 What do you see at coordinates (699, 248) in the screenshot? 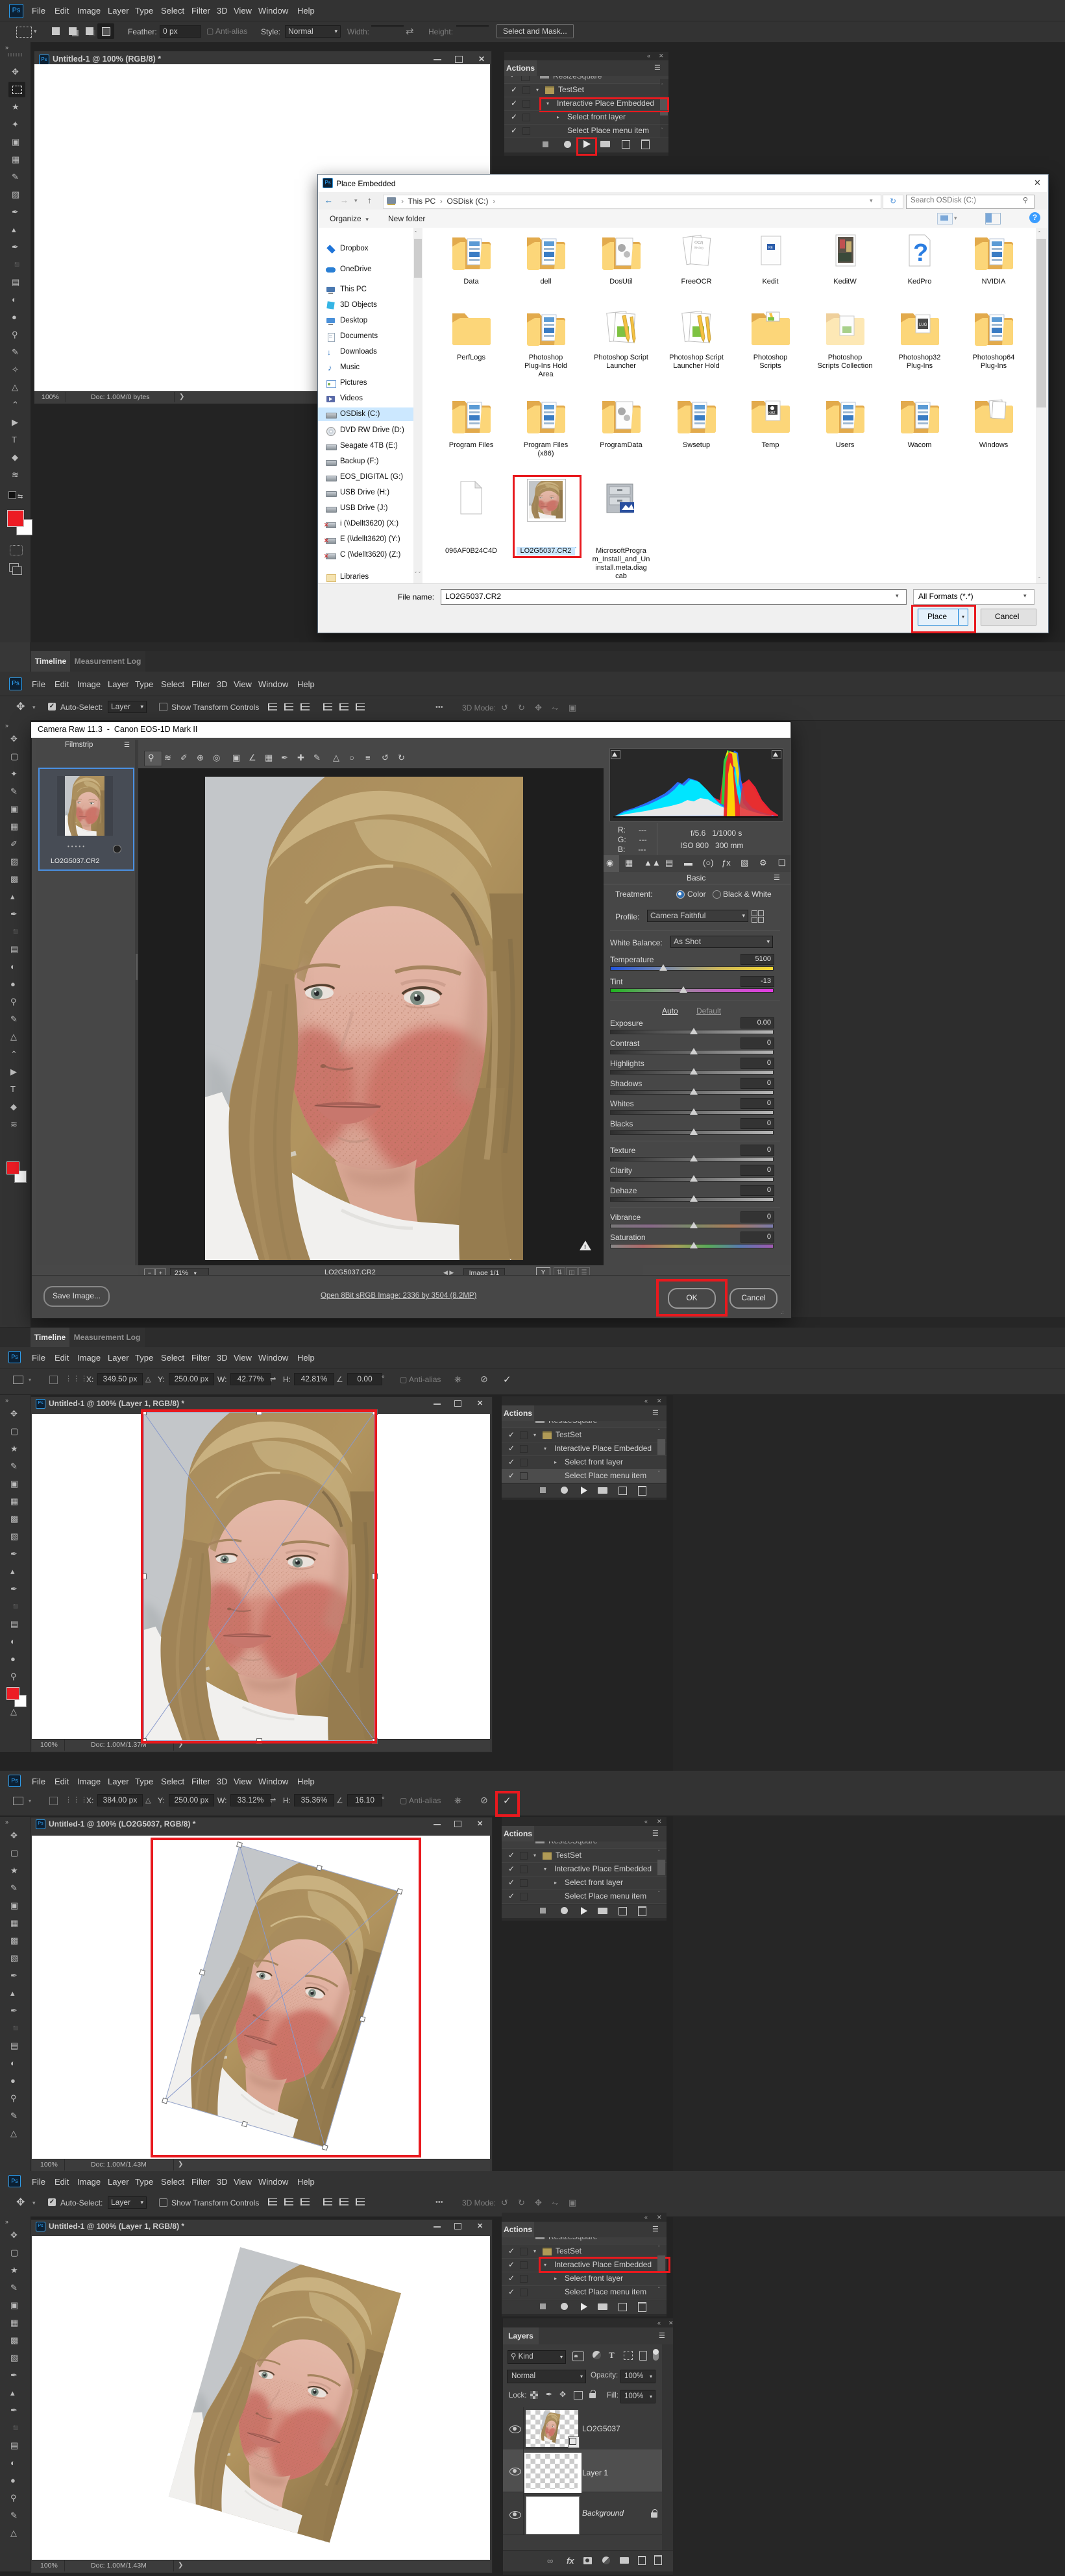
I see `svg-text: SHDO` at bounding box center [699, 248].